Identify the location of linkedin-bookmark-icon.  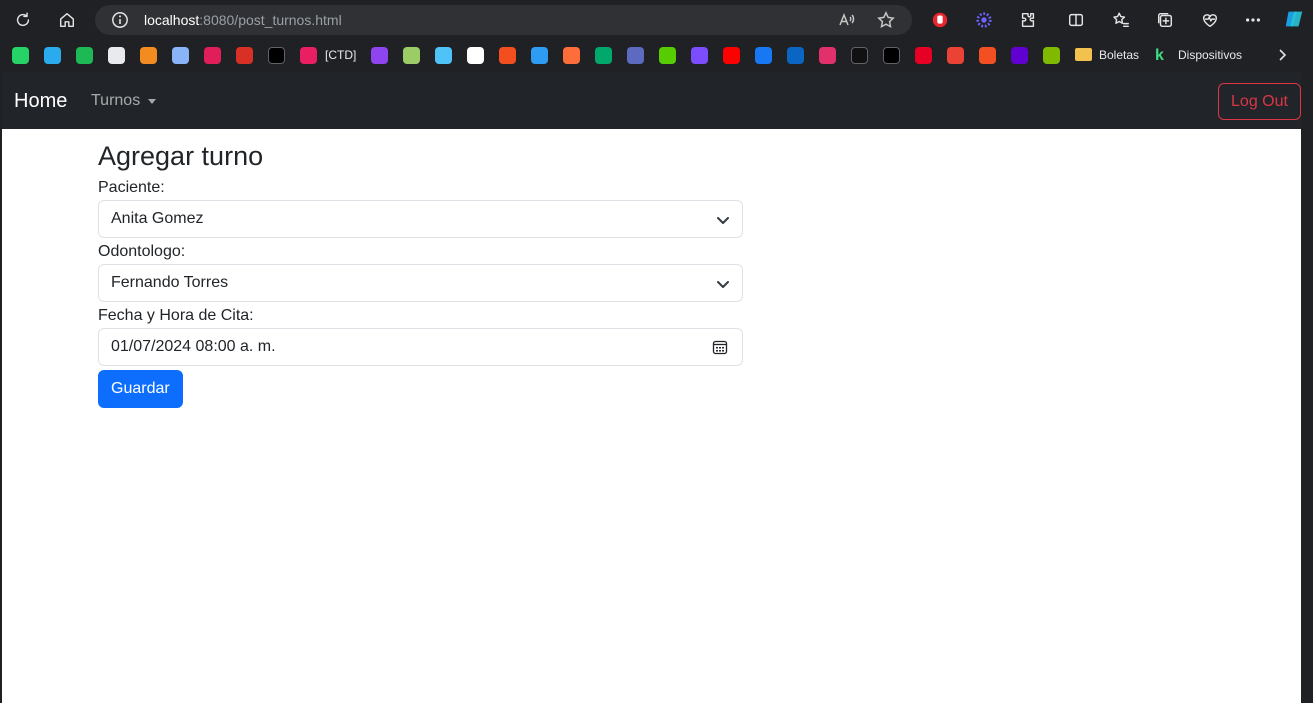
(795, 55).